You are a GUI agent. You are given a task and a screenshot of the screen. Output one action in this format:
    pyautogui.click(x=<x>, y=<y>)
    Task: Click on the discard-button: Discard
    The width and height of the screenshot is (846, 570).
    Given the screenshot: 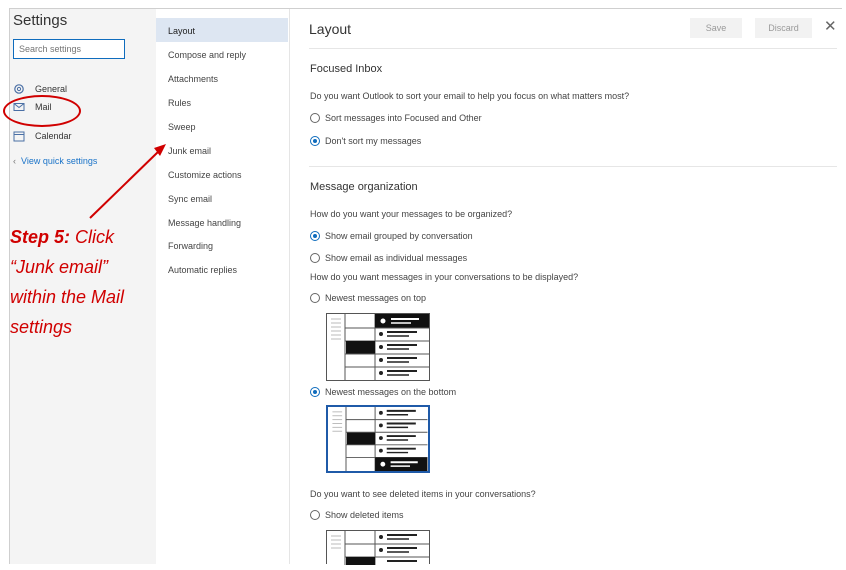 What is the action you would take?
    pyautogui.click(x=783, y=28)
    